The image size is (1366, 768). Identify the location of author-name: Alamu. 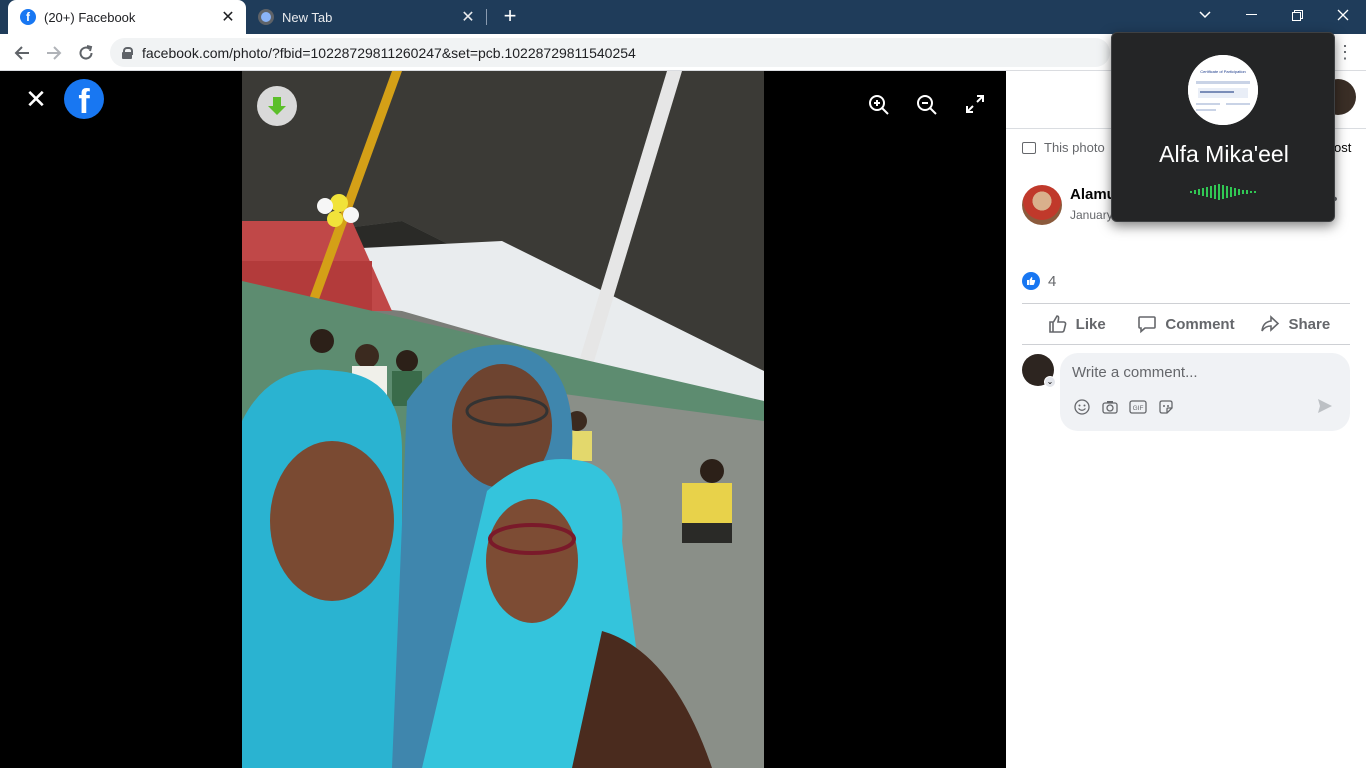
(1093, 194).